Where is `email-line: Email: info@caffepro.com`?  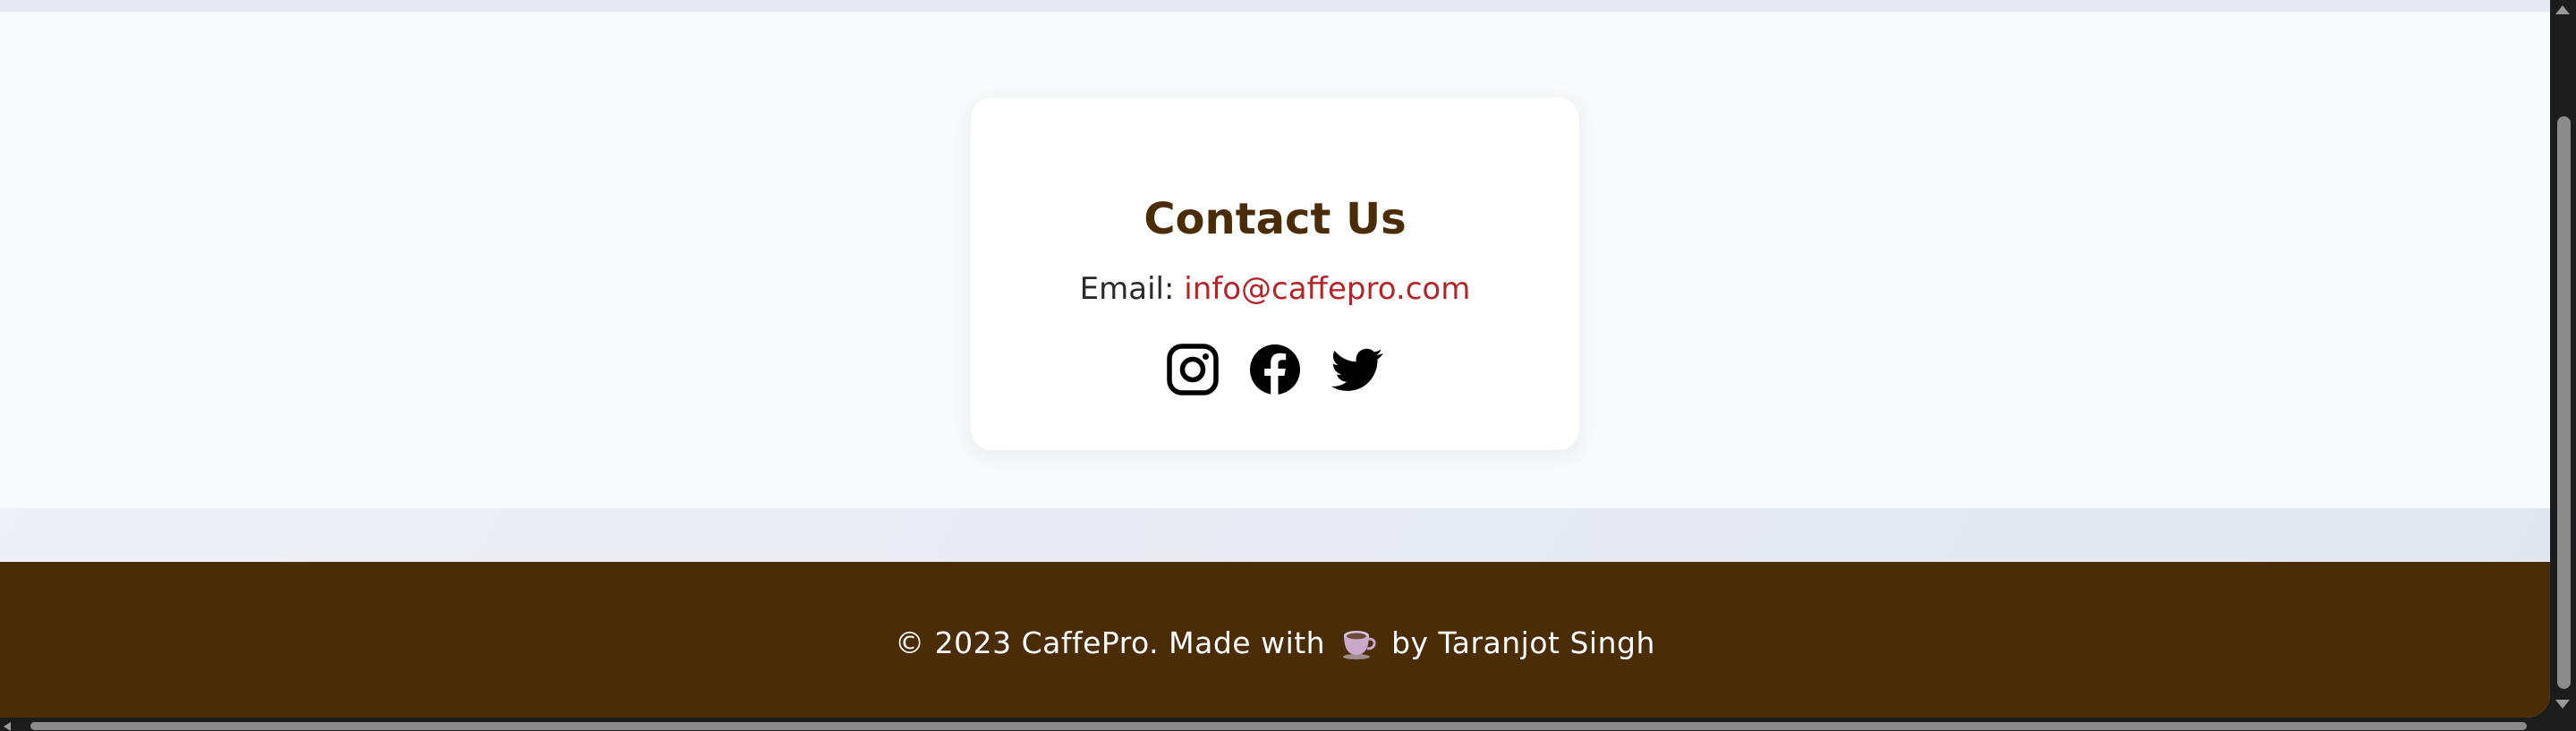
email-line: Email: info@caffepro.com is located at coordinates (1275, 289).